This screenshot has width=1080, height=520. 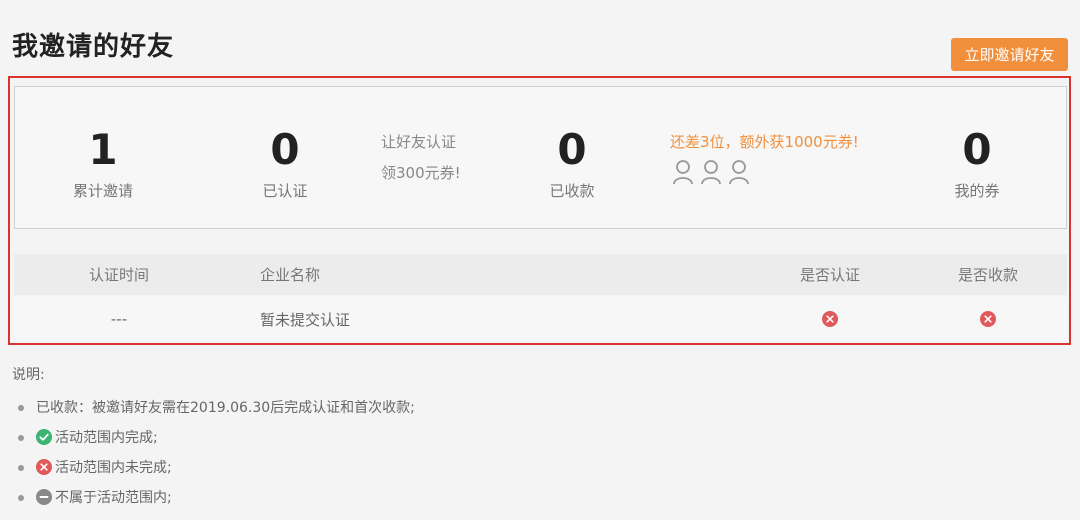 I want to click on note-text: 已收款：被邀请好友需在2019.06.30后完成认证和首次收款;, so click(x=225, y=408).